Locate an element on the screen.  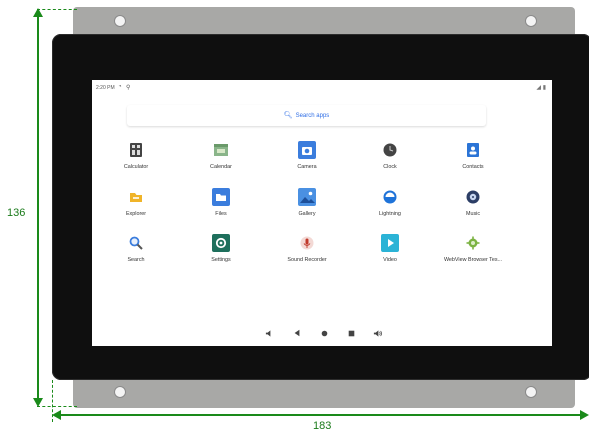
home-icon is located at coordinates (324, 333).